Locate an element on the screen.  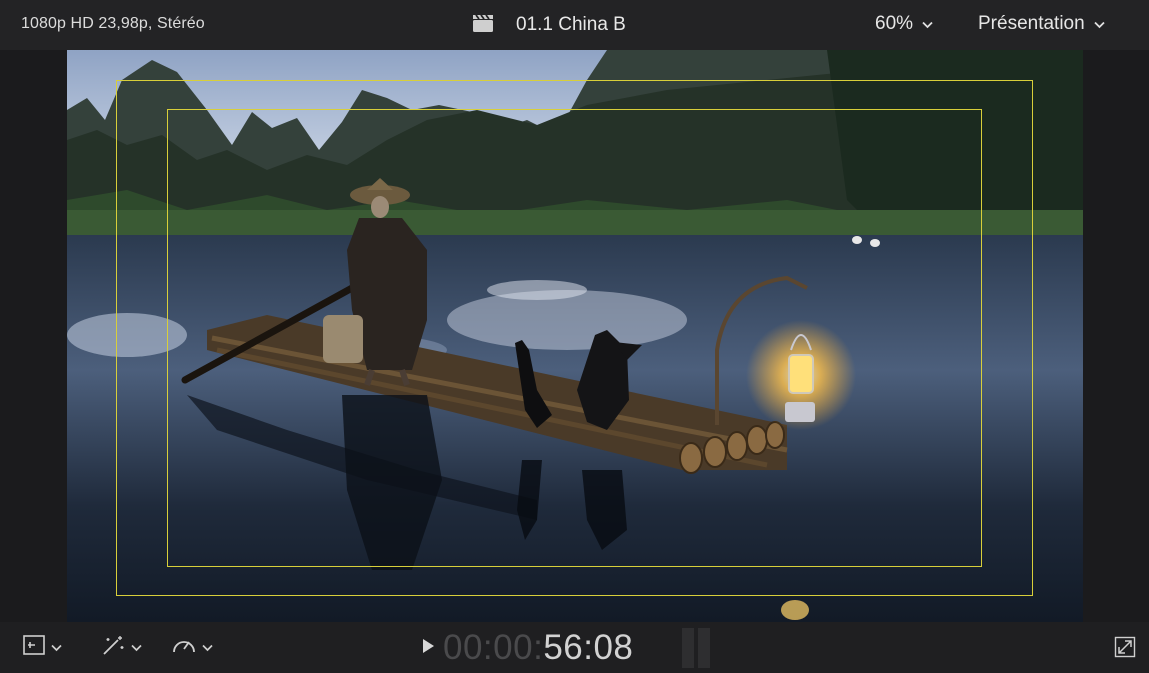
transform-tool-icon is located at coordinates (34, 647).